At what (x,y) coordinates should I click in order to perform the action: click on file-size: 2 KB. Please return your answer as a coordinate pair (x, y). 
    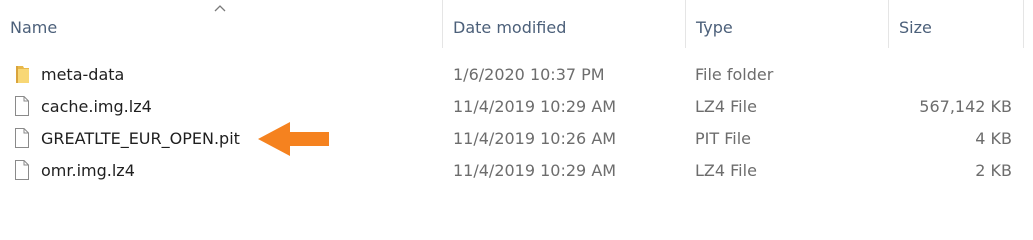
    Looking at the image, I should click on (993, 170).